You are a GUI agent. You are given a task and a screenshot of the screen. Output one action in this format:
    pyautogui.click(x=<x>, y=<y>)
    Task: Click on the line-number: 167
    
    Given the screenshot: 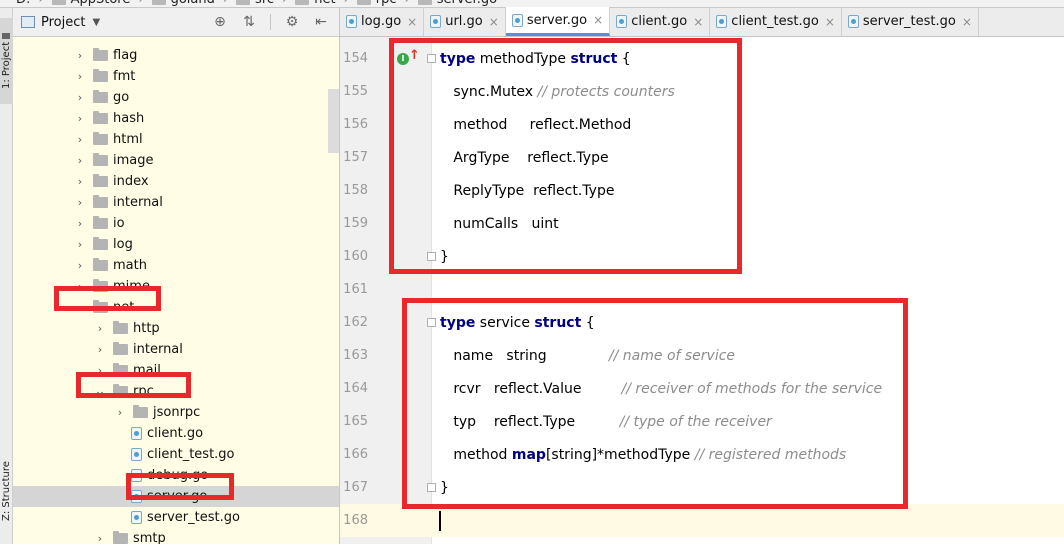 What is the action you would take?
    pyautogui.click(x=355, y=487)
    